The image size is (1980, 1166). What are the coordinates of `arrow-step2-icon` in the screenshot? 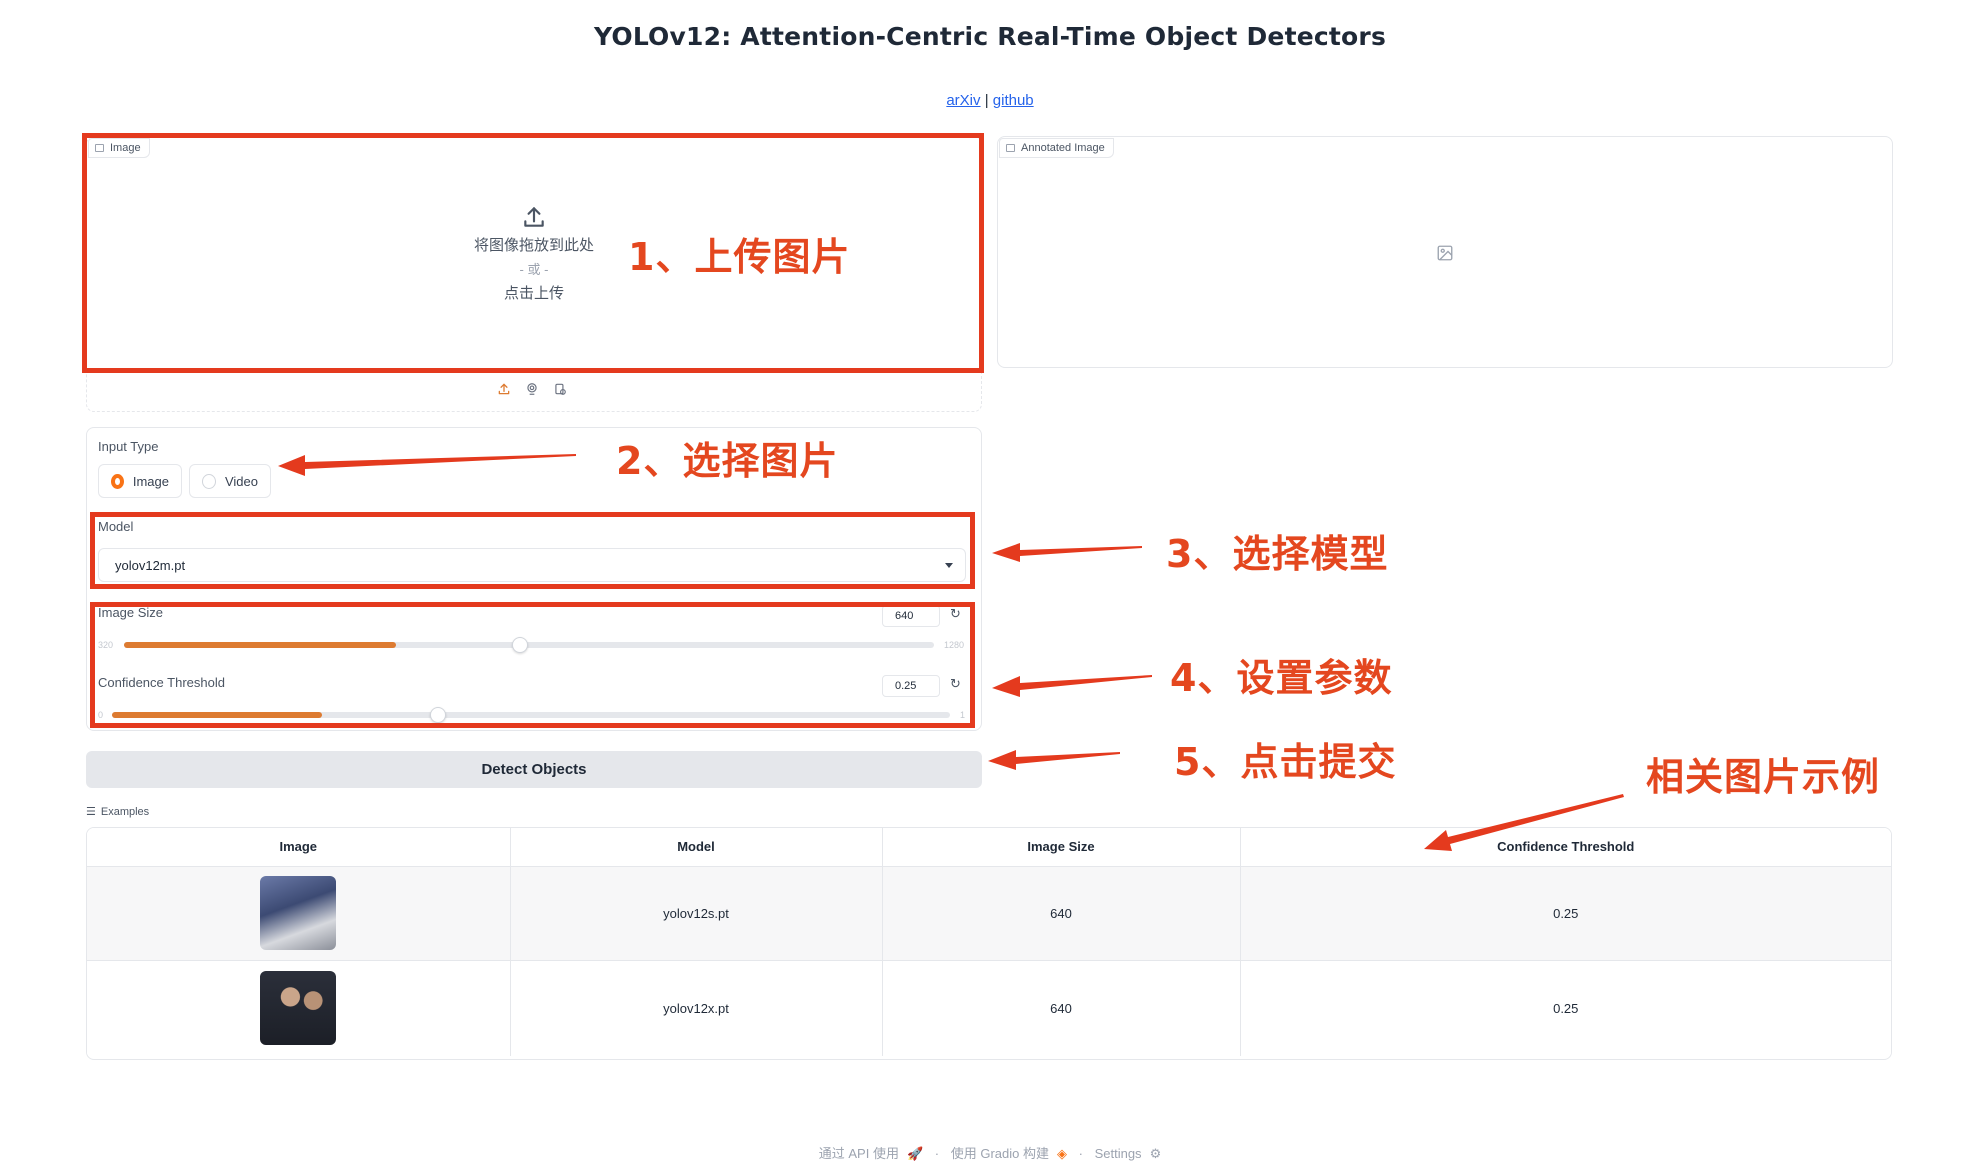 It's located at (427, 465).